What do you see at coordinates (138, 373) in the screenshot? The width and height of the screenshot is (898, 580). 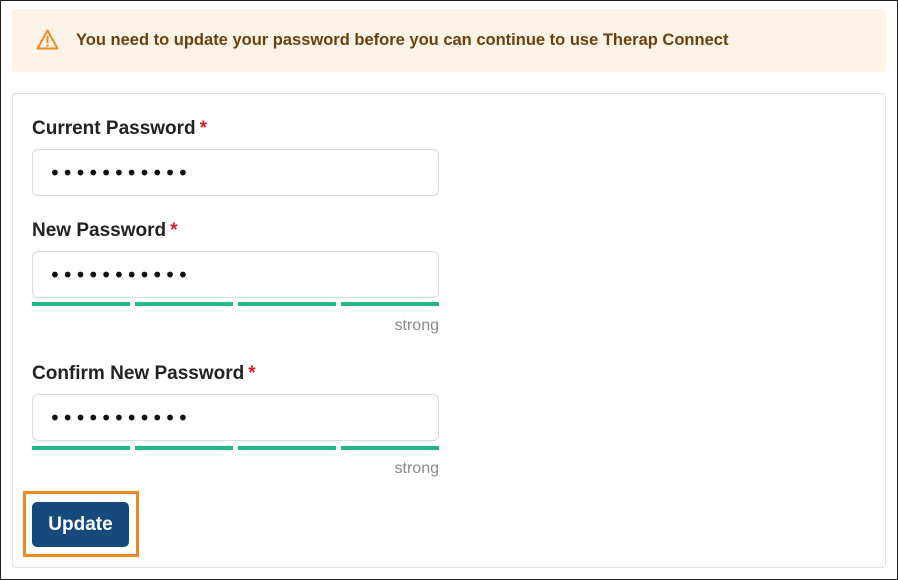 I see `confirm-password-label-text: Confirm New Password` at bounding box center [138, 373].